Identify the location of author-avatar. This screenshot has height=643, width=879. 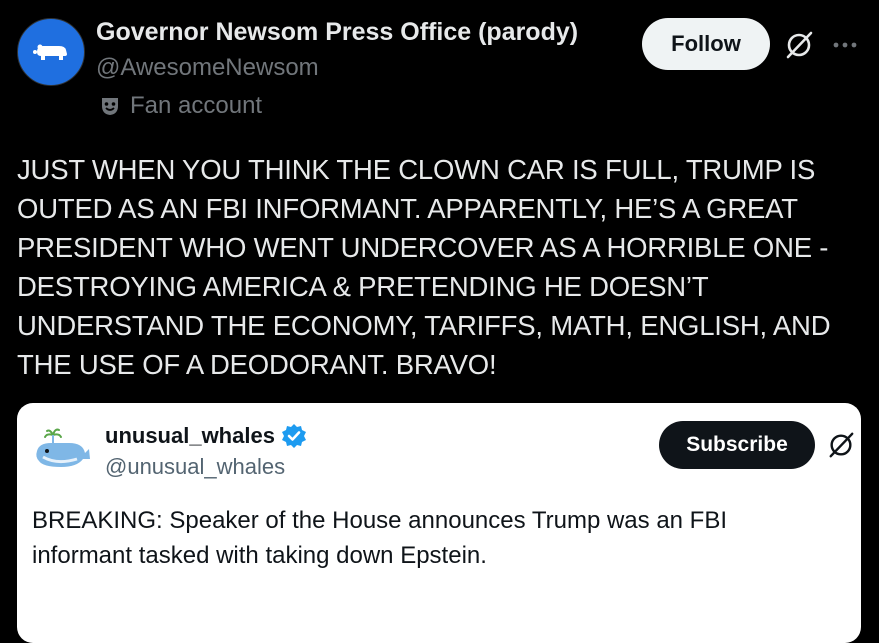
(51, 52).